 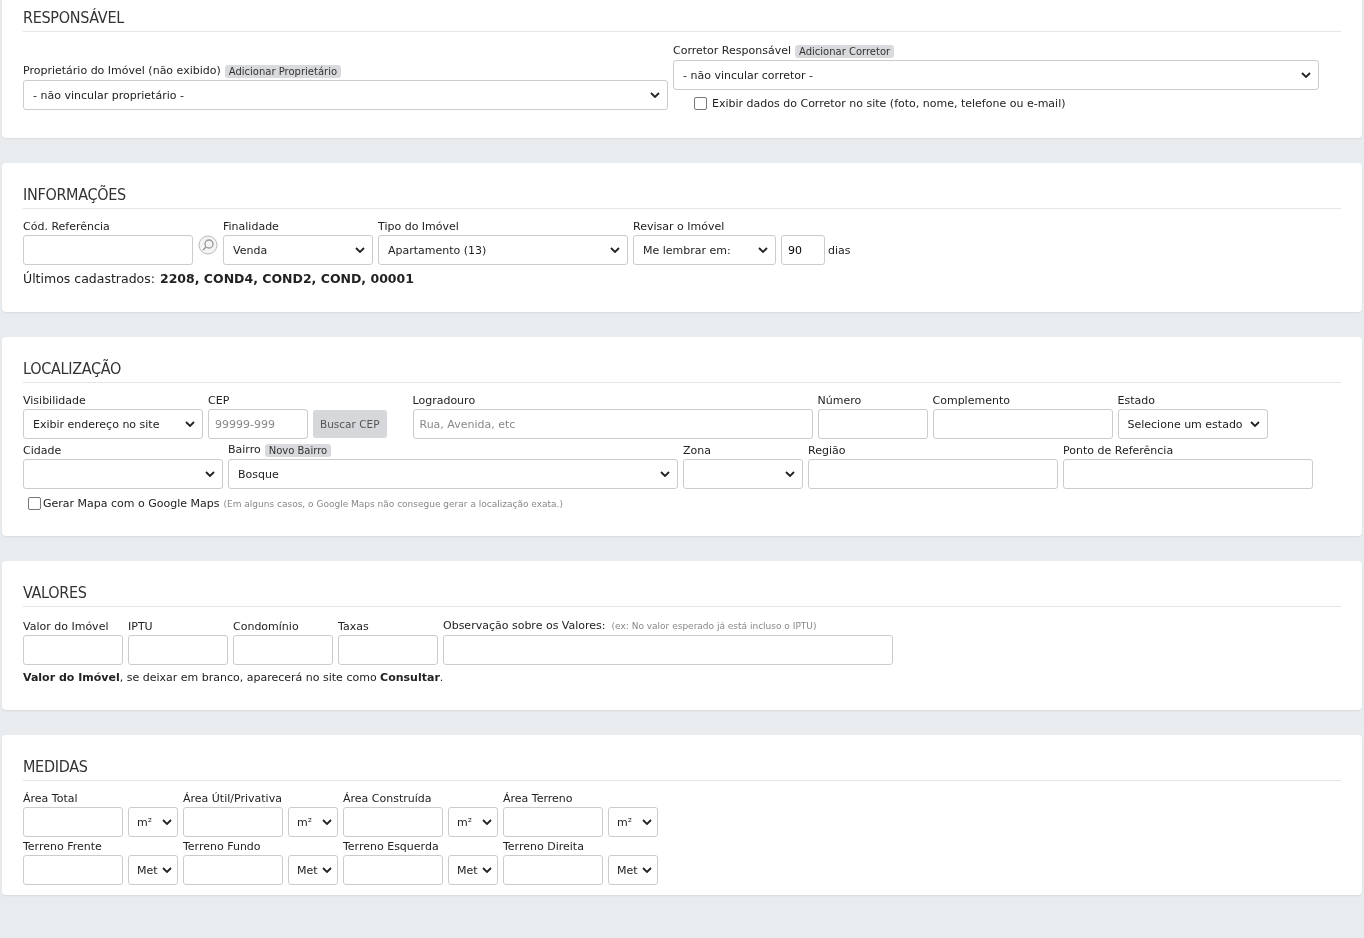 What do you see at coordinates (503, 250) in the screenshot?
I see `select-field: Apartamento (13)` at bounding box center [503, 250].